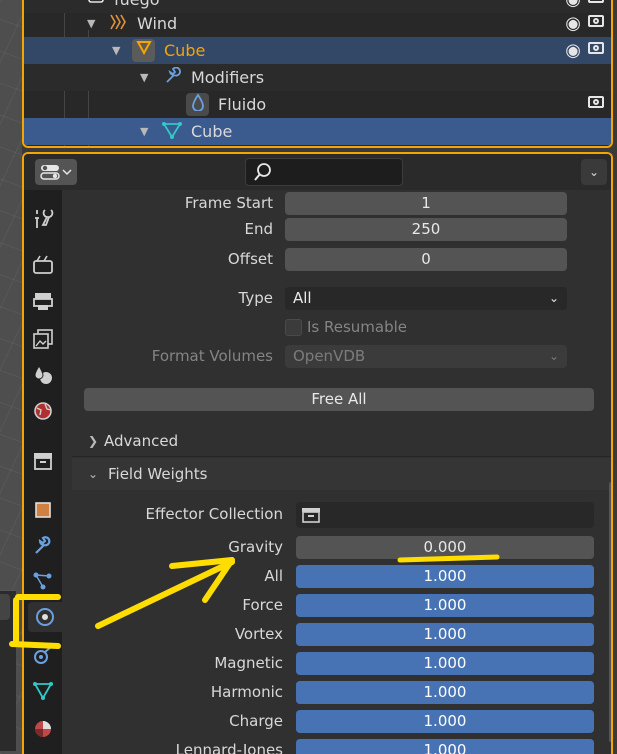 The height and width of the screenshot is (754, 617). What do you see at coordinates (43, 339) in the screenshot?
I see `view-layer-icon` at bounding box center [43, 339].